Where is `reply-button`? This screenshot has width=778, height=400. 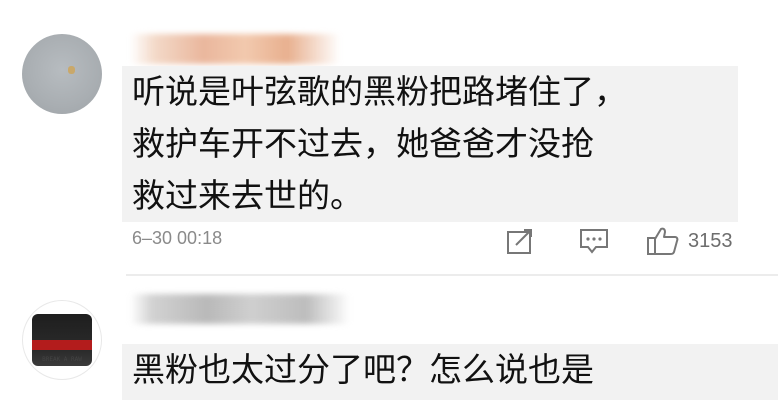
reply-button is located at coordinates (594, 241).